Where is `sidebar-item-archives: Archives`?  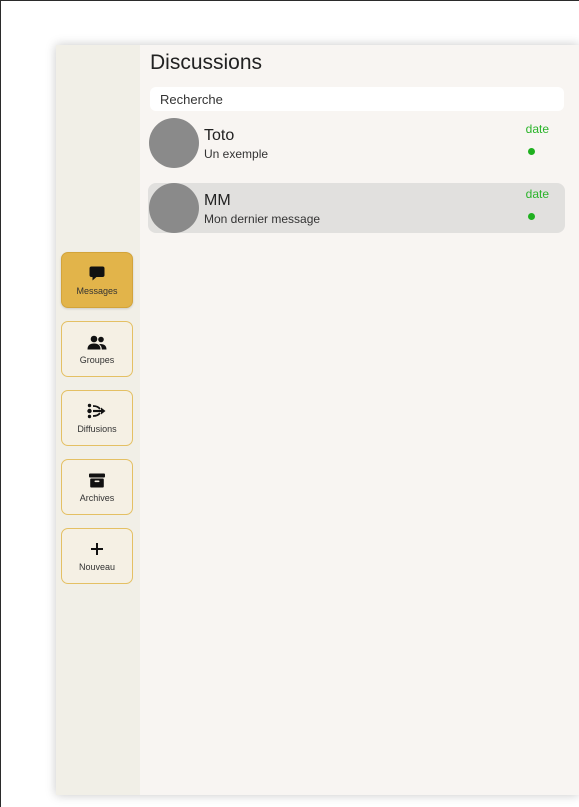 sidebar-item-archives: Archives is located at coordinates (97, 487).